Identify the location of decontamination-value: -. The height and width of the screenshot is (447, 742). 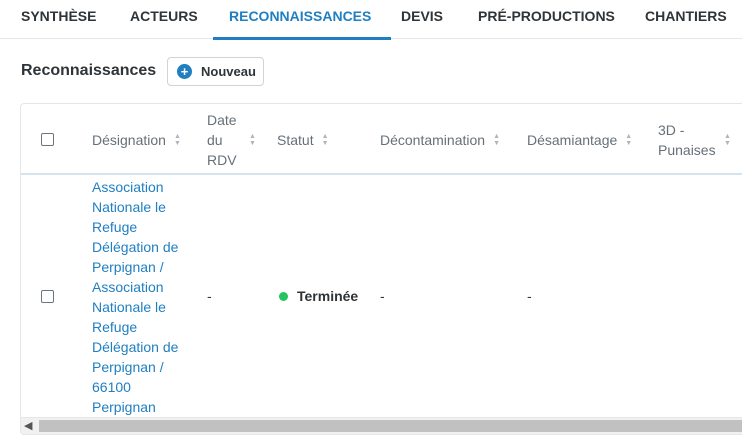
(382, 296).